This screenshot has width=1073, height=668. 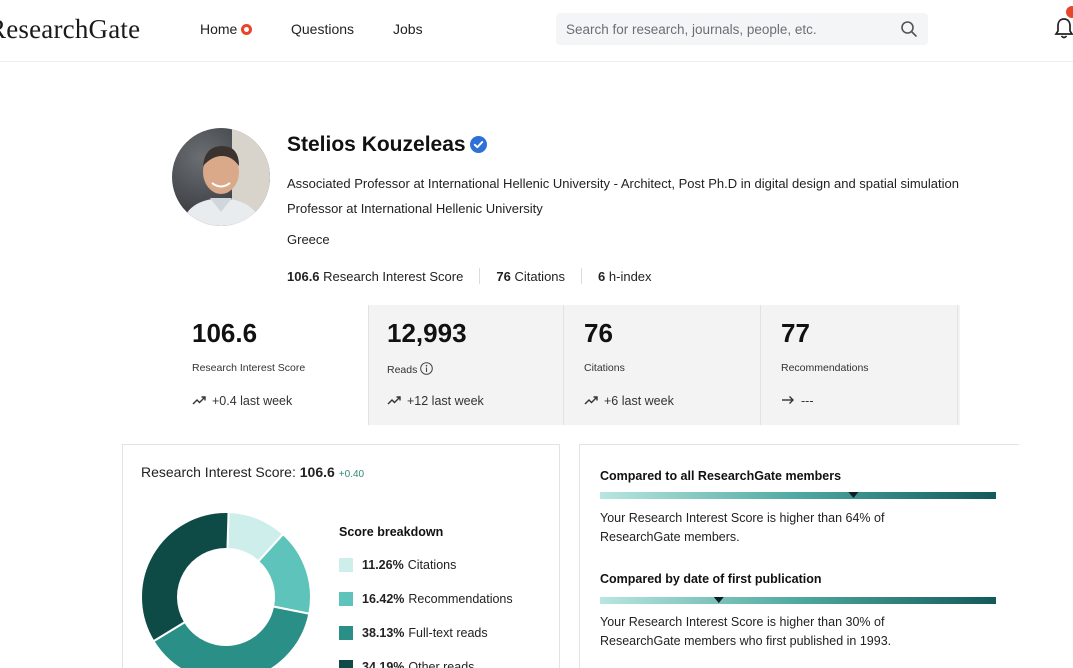 I want to click on nav-home-label: Home, so click(x=219, y=29).